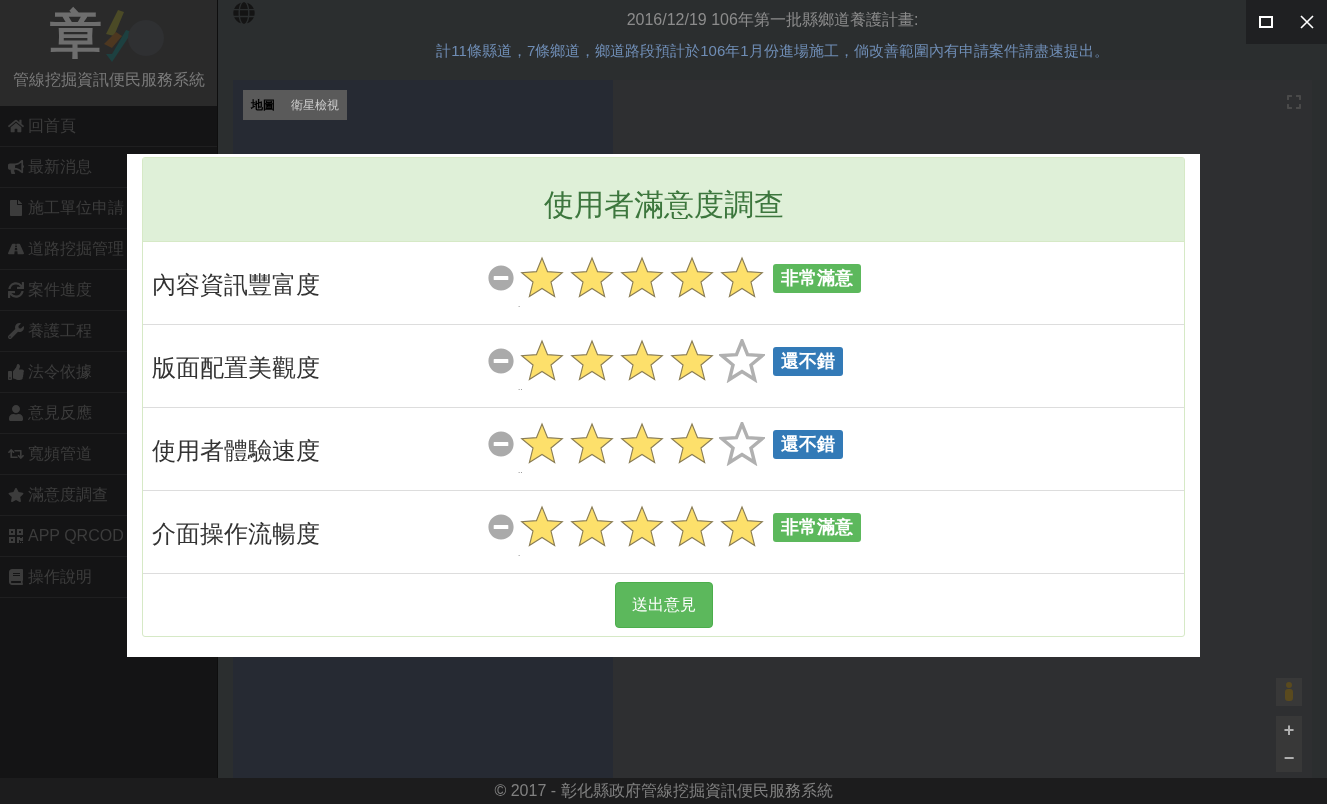 The image size is (1327, 804). What do you see at coordinates (16, 331) in the screenshot?
I see `wrench-icon` at bounding box center [16, 331].